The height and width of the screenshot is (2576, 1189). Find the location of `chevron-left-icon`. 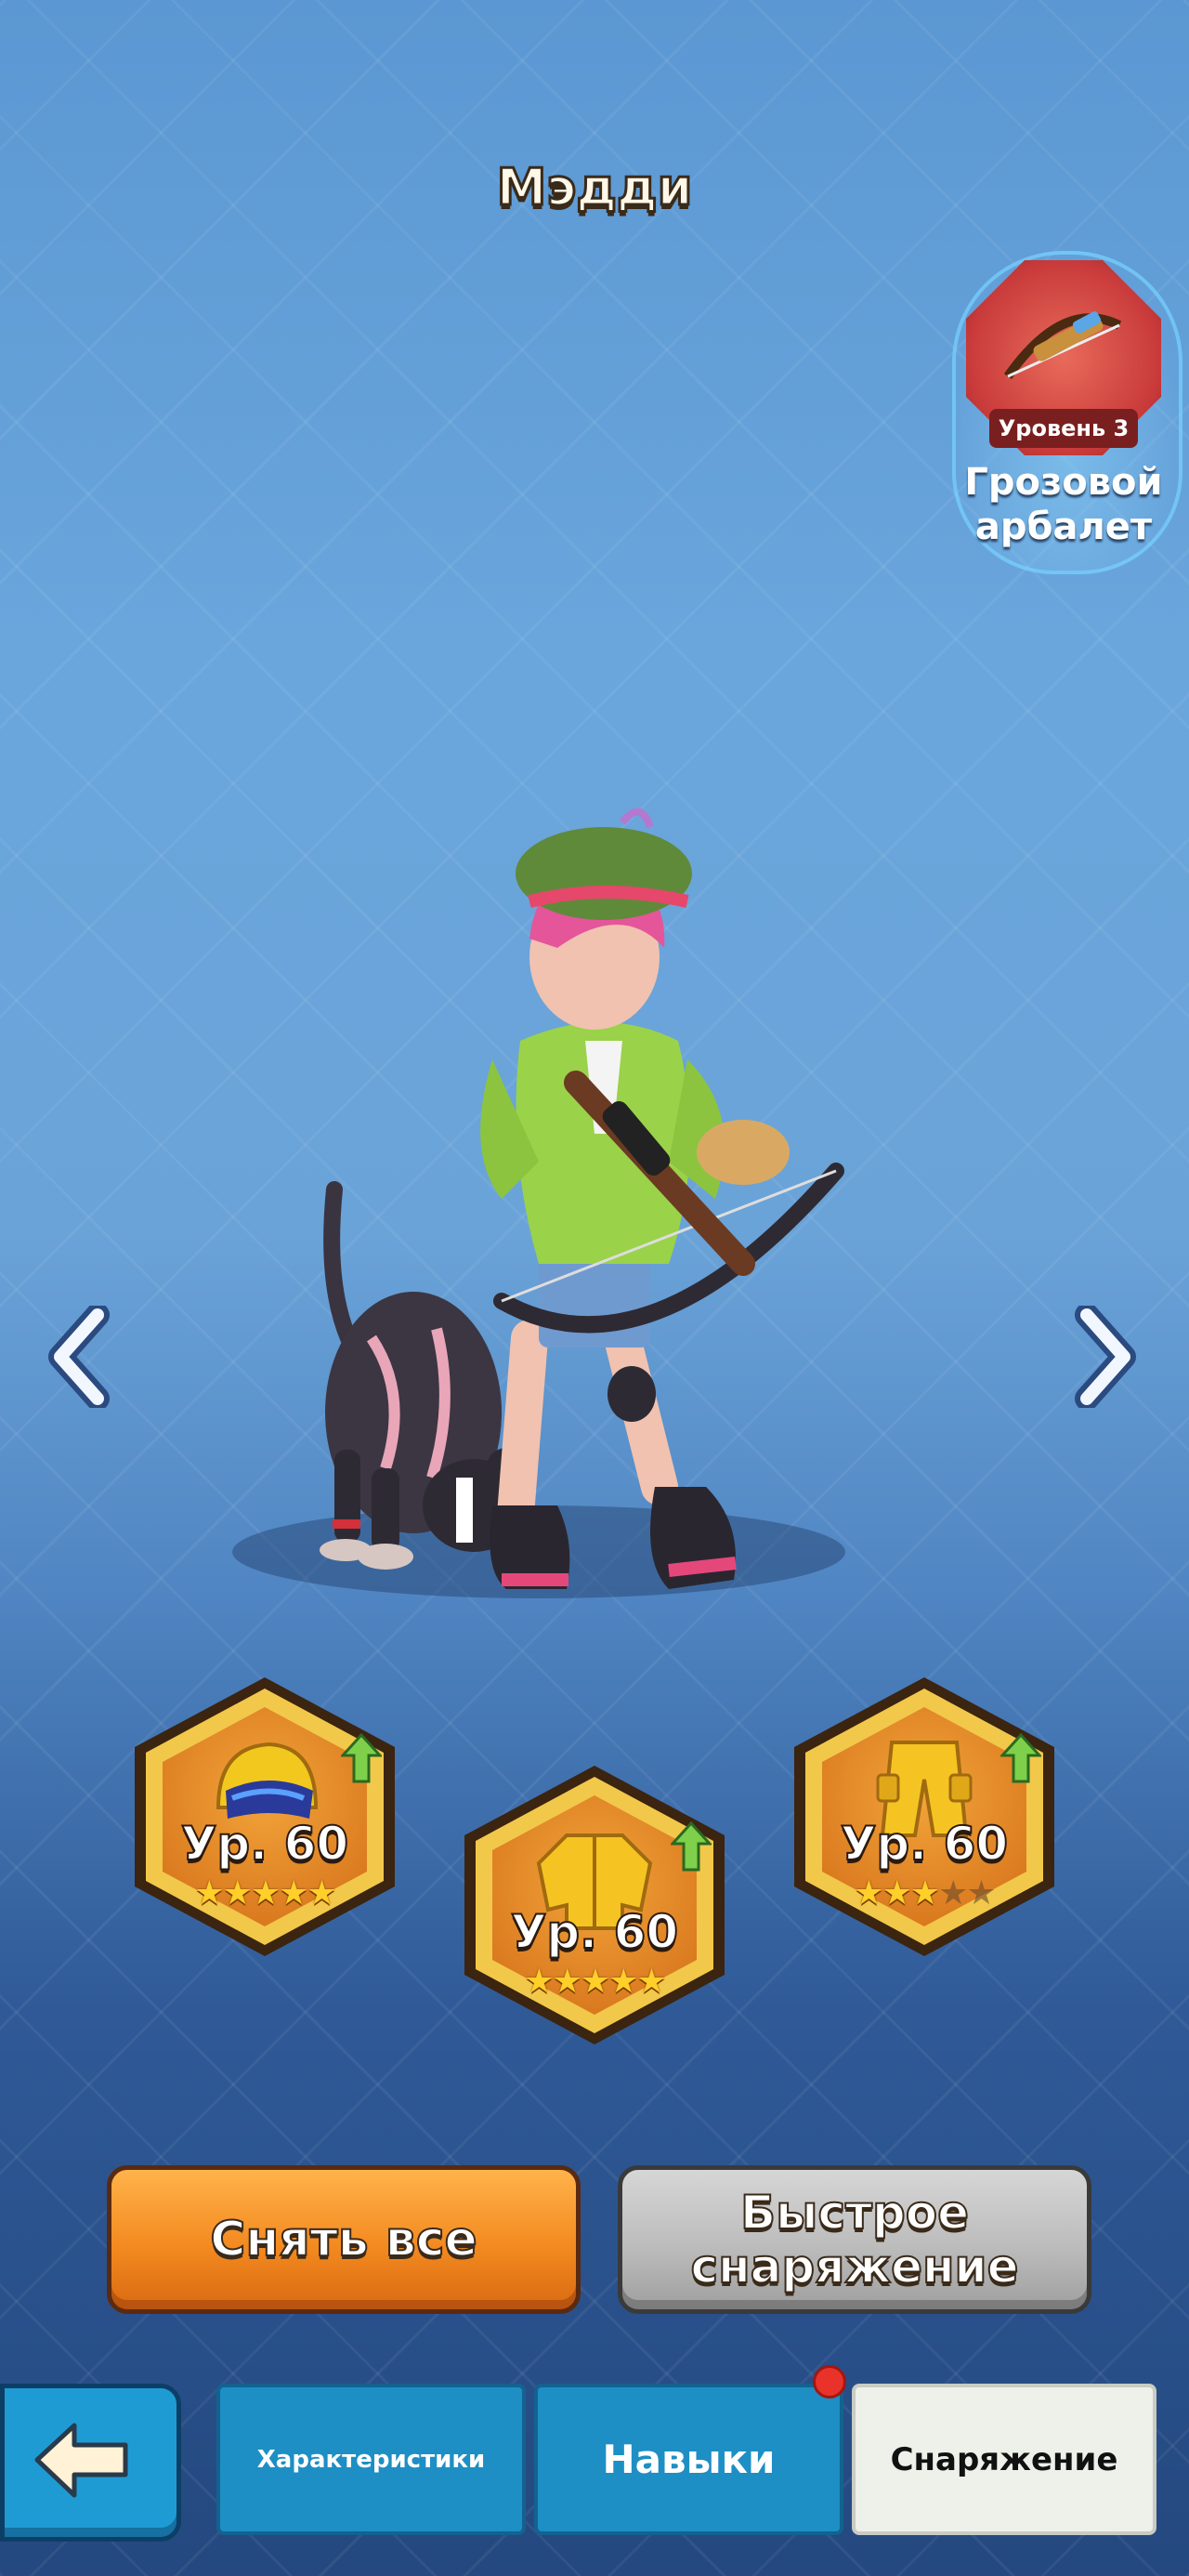

chevron-left-icon is located at coordinates (79, 1357).